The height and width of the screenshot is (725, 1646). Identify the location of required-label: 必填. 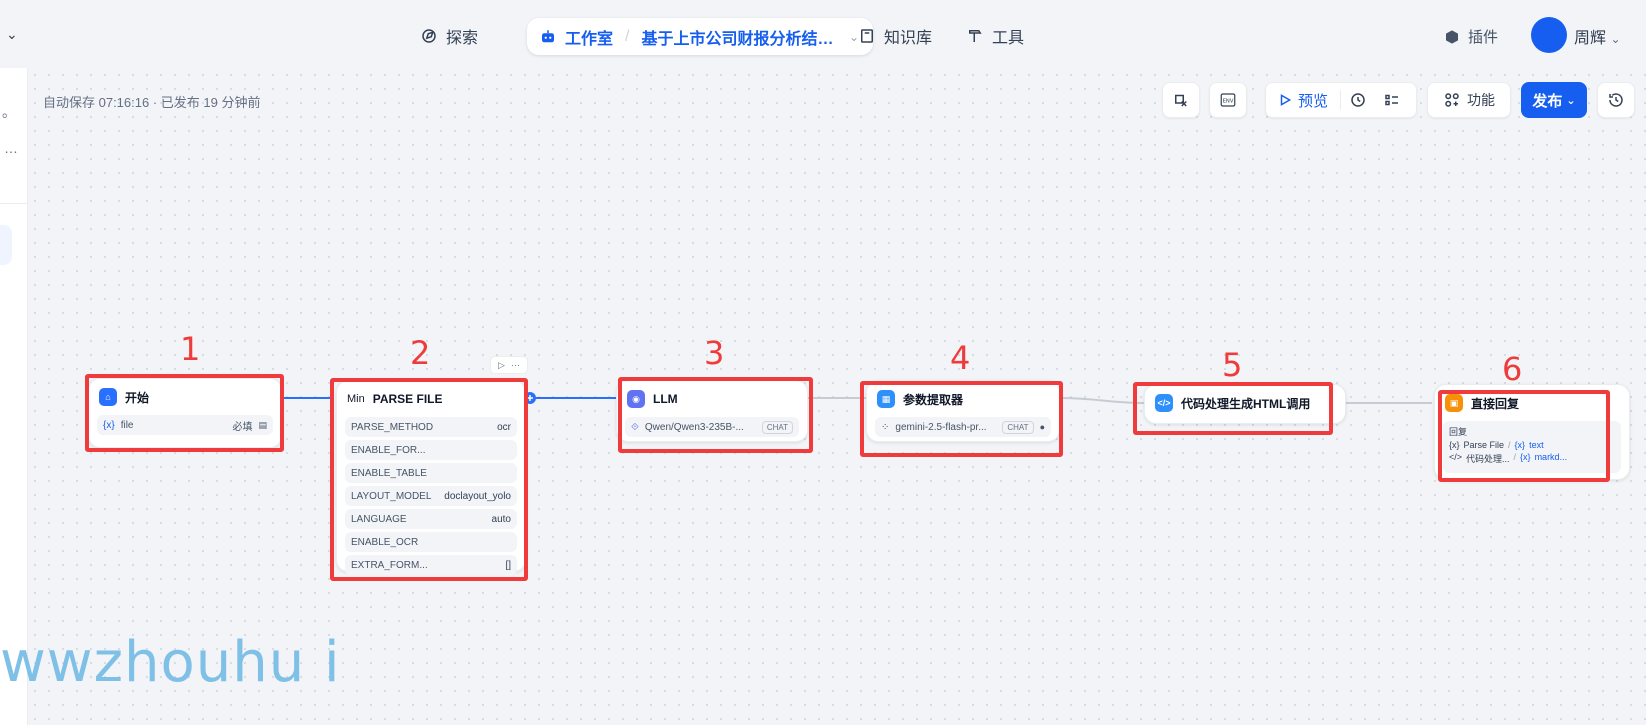
(242, 427).